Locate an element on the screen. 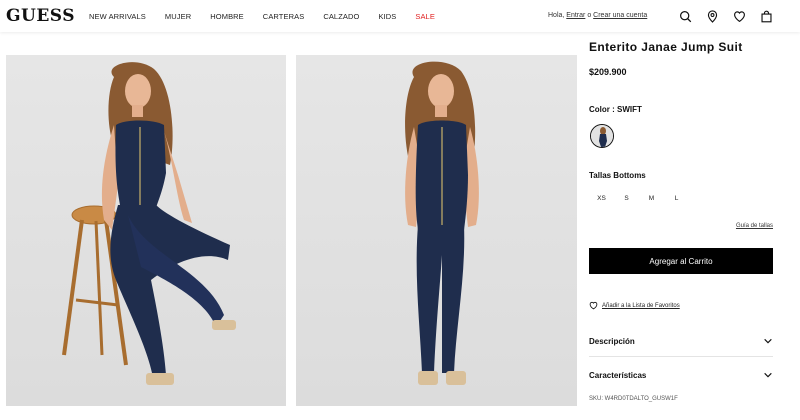 Image resolution: width=800 pixels, height=420 pixels. description-label: Descripción is located at coordinates (612, 341).